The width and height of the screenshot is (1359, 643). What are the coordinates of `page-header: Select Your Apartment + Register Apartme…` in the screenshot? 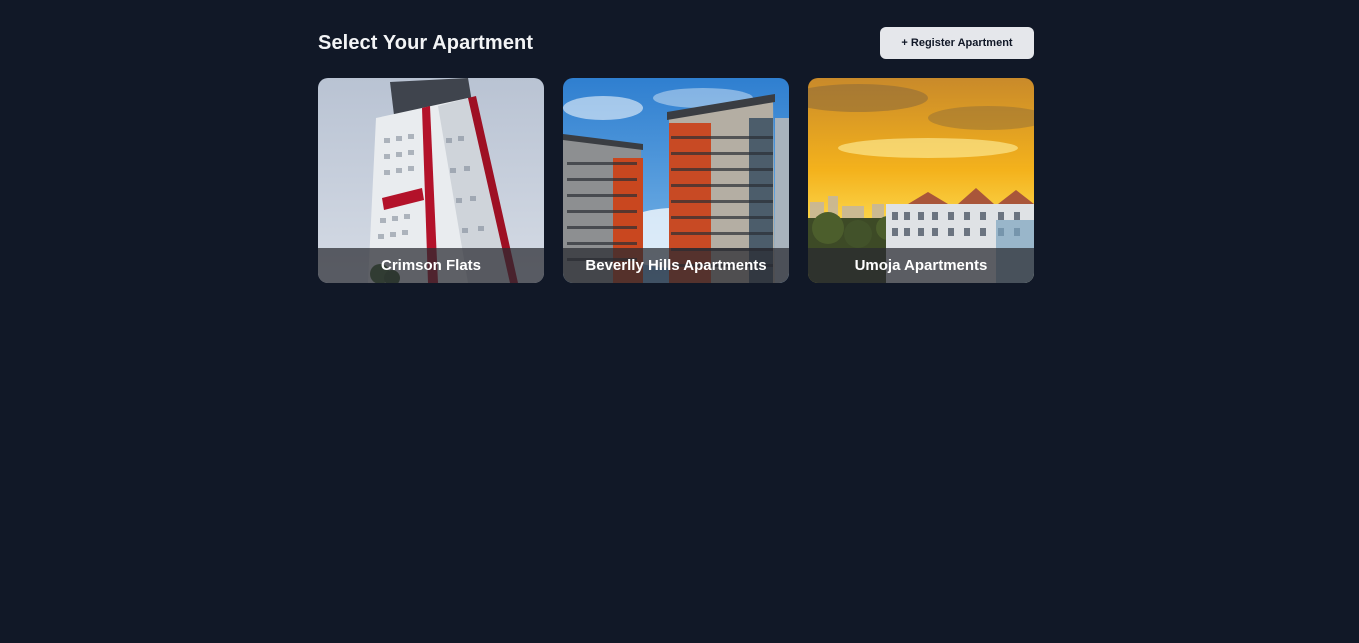 It's located at (676, 43).